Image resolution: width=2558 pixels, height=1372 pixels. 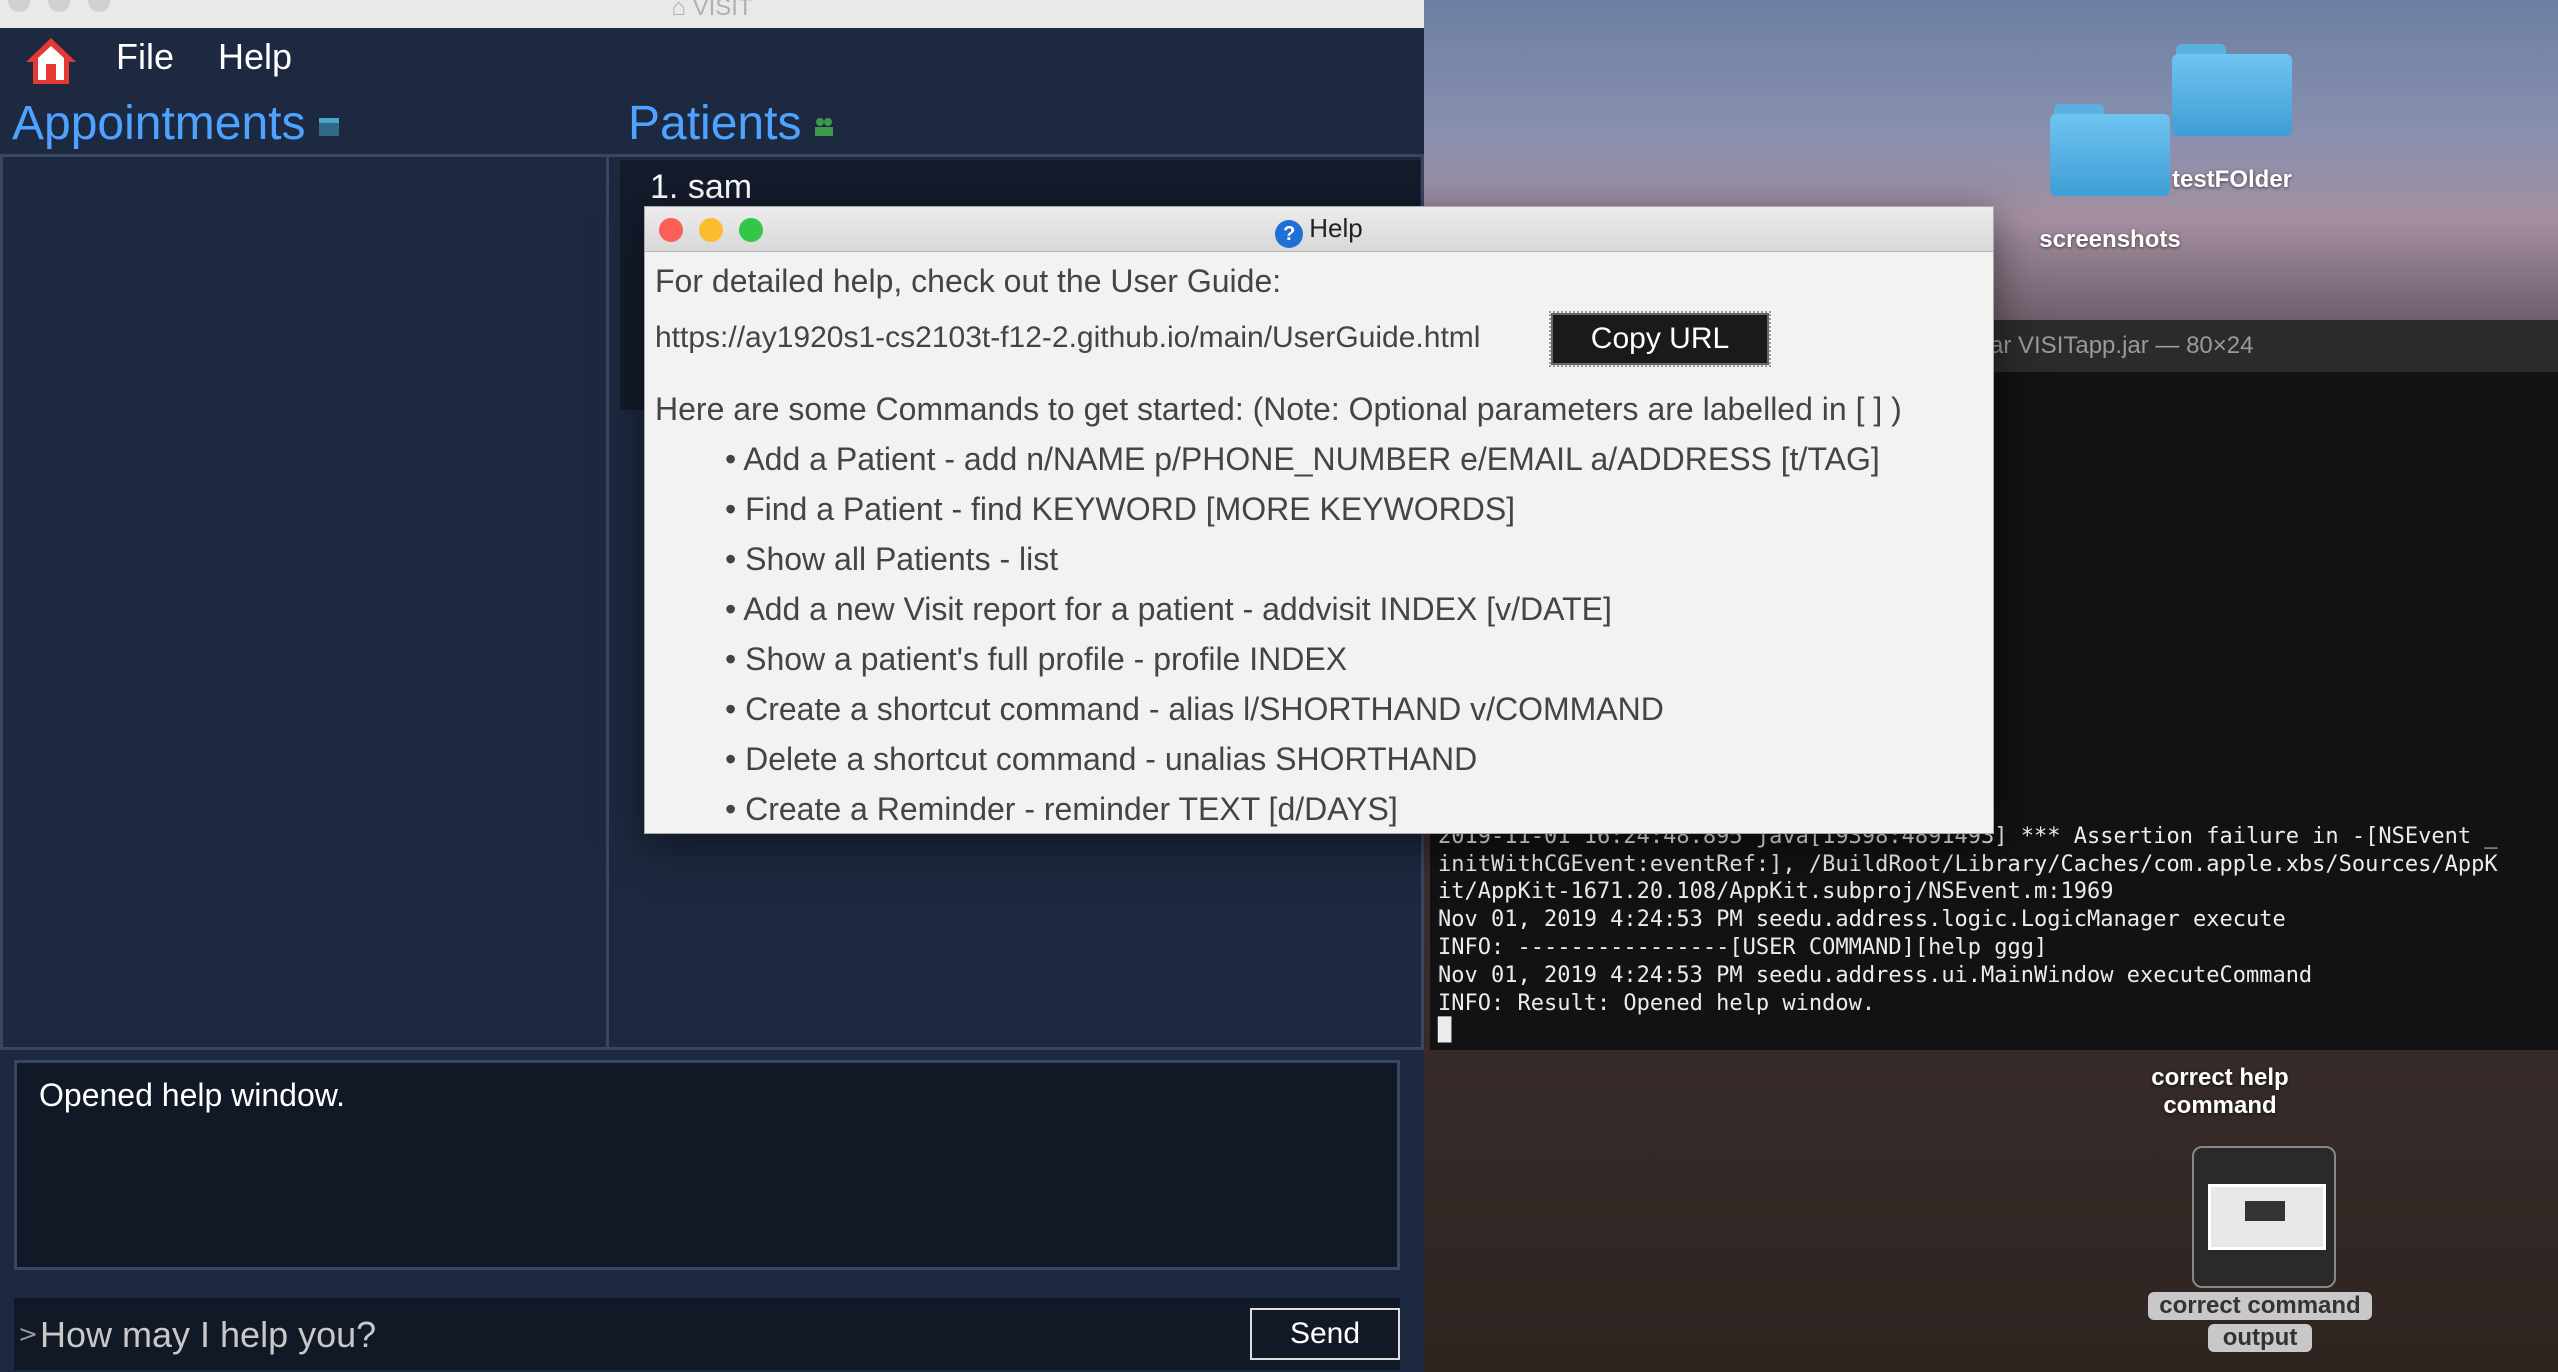 I want to click on thumbnail-label: output, so click(x=2260, y=1338).